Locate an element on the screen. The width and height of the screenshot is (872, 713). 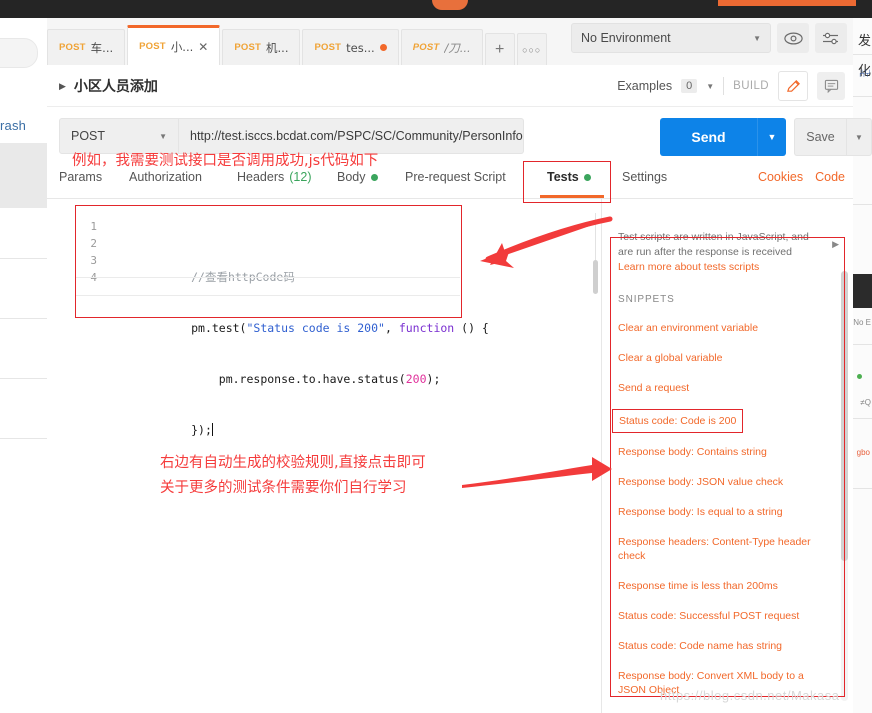
background-right-chart-icon: ⑃⑂ is located at coordinates (864, 74).